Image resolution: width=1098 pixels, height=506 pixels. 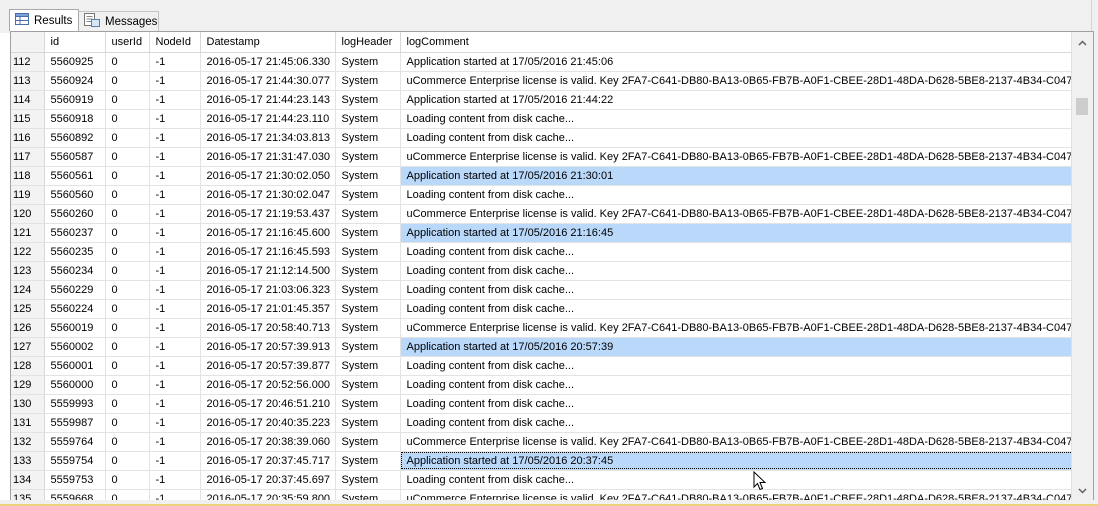 What do you see at coordinates (75, 233) in the screenshot?
I see `cell-id: 5560237` at bounding box center [75, 233].